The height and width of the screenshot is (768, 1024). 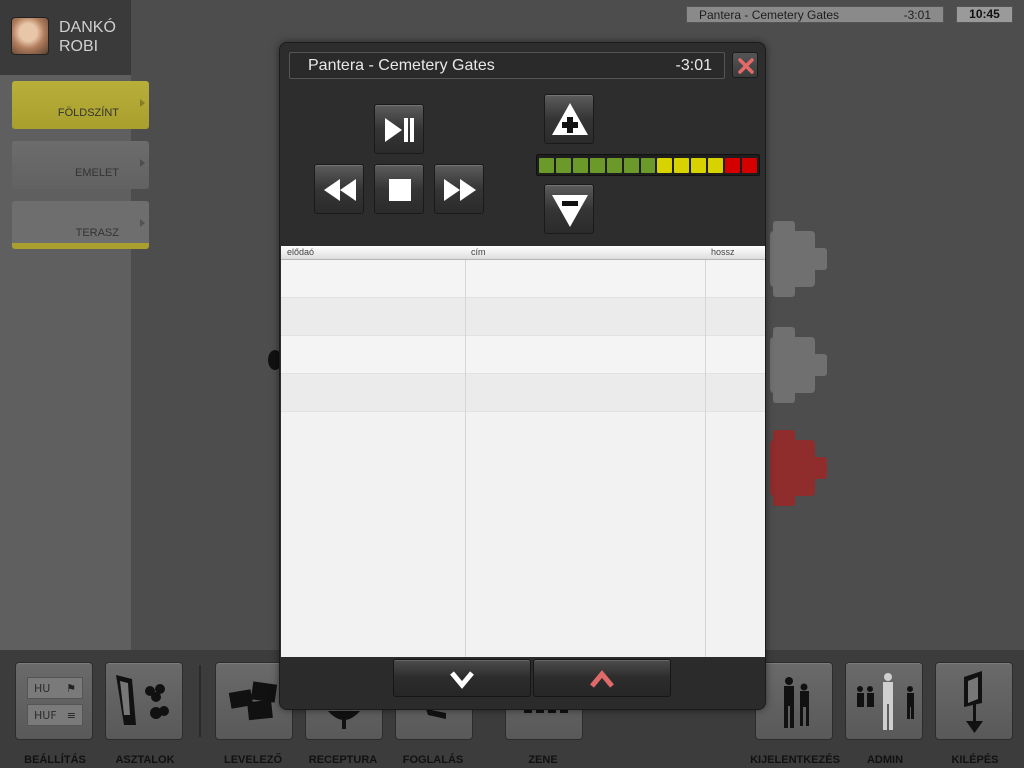 I want to click on chevron-down-icon, so click(x=462, y=680).